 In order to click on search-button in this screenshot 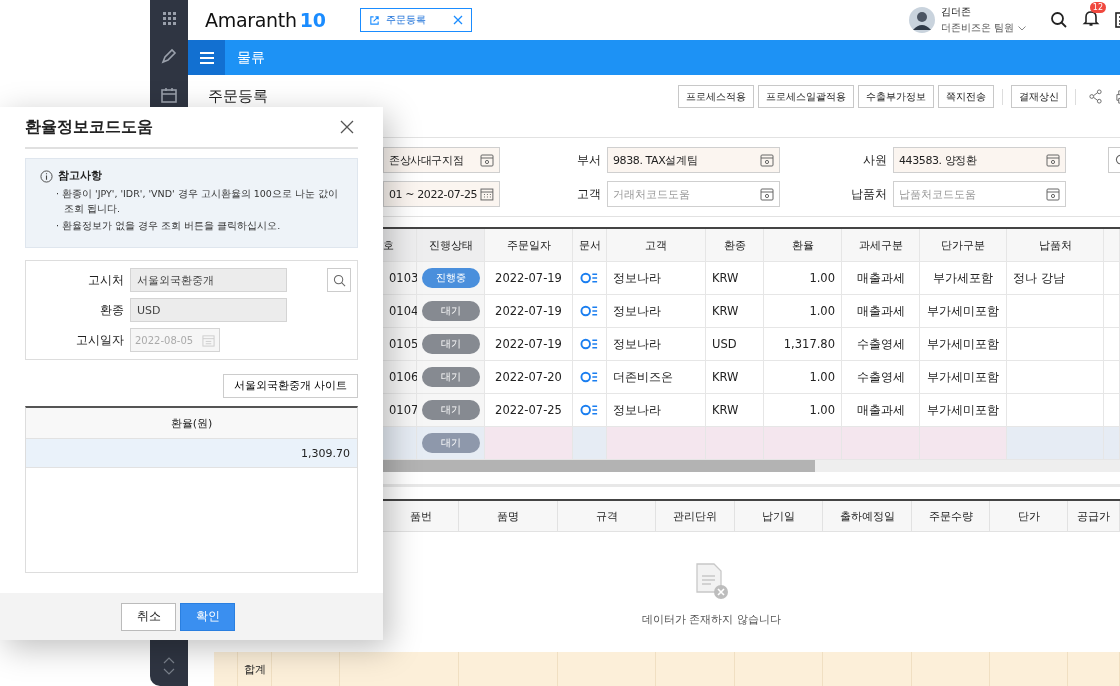, I will do `click(339, 280)`.